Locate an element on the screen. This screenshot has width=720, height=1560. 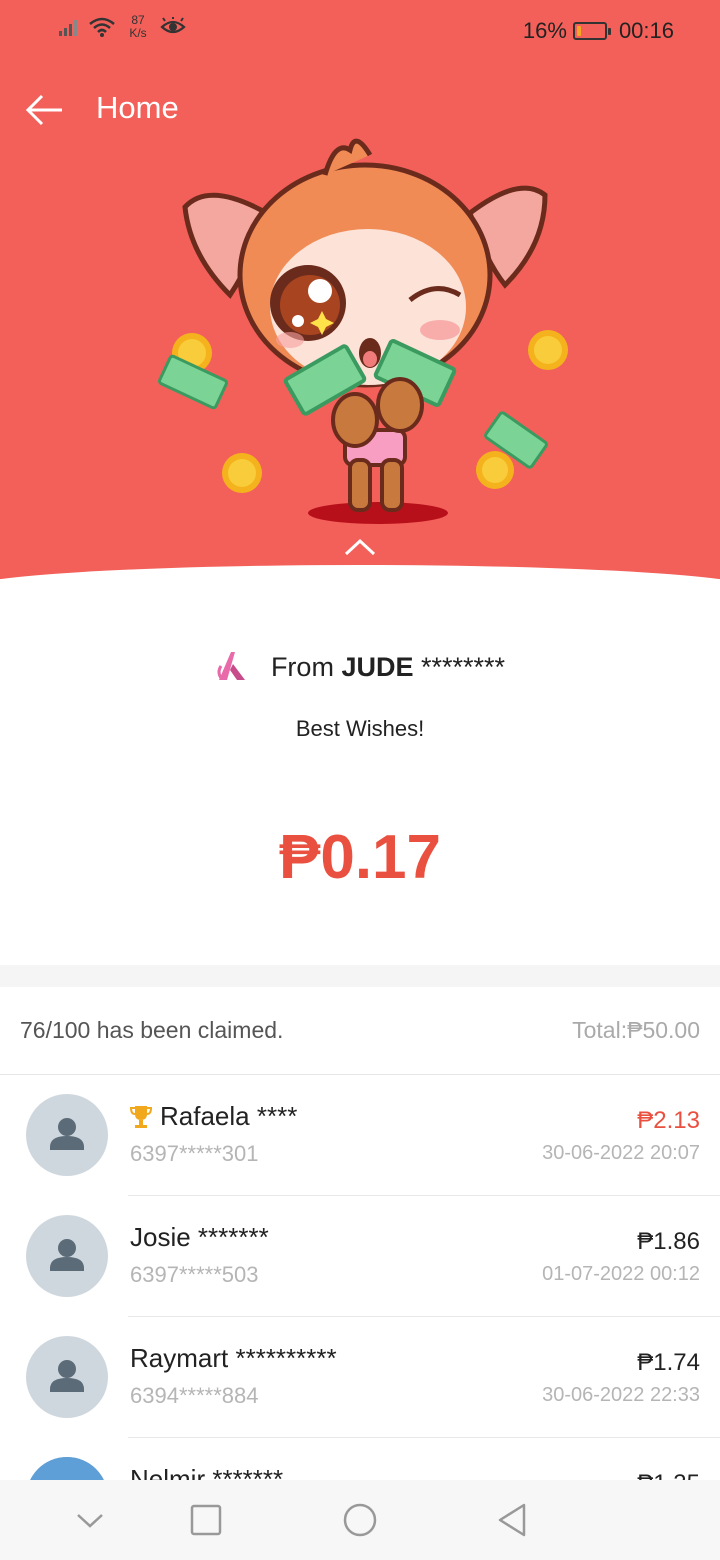
trophy-icon is located at coordinates (141, 1116).